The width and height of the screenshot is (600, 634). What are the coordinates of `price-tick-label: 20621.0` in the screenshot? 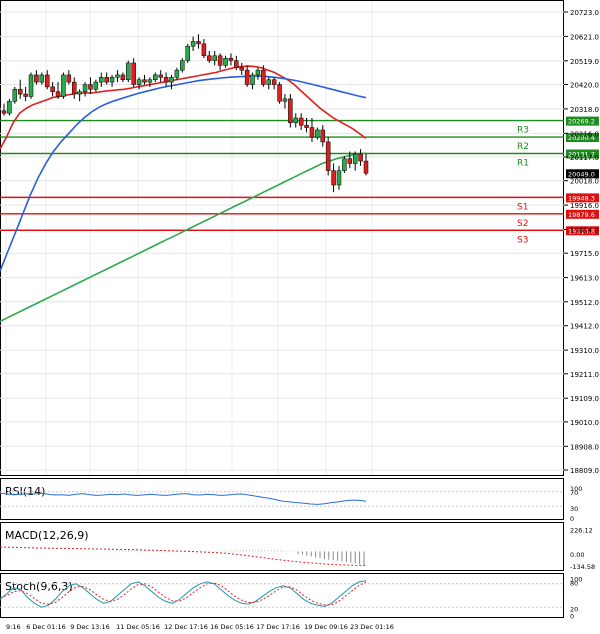 It's located at (584, 37).